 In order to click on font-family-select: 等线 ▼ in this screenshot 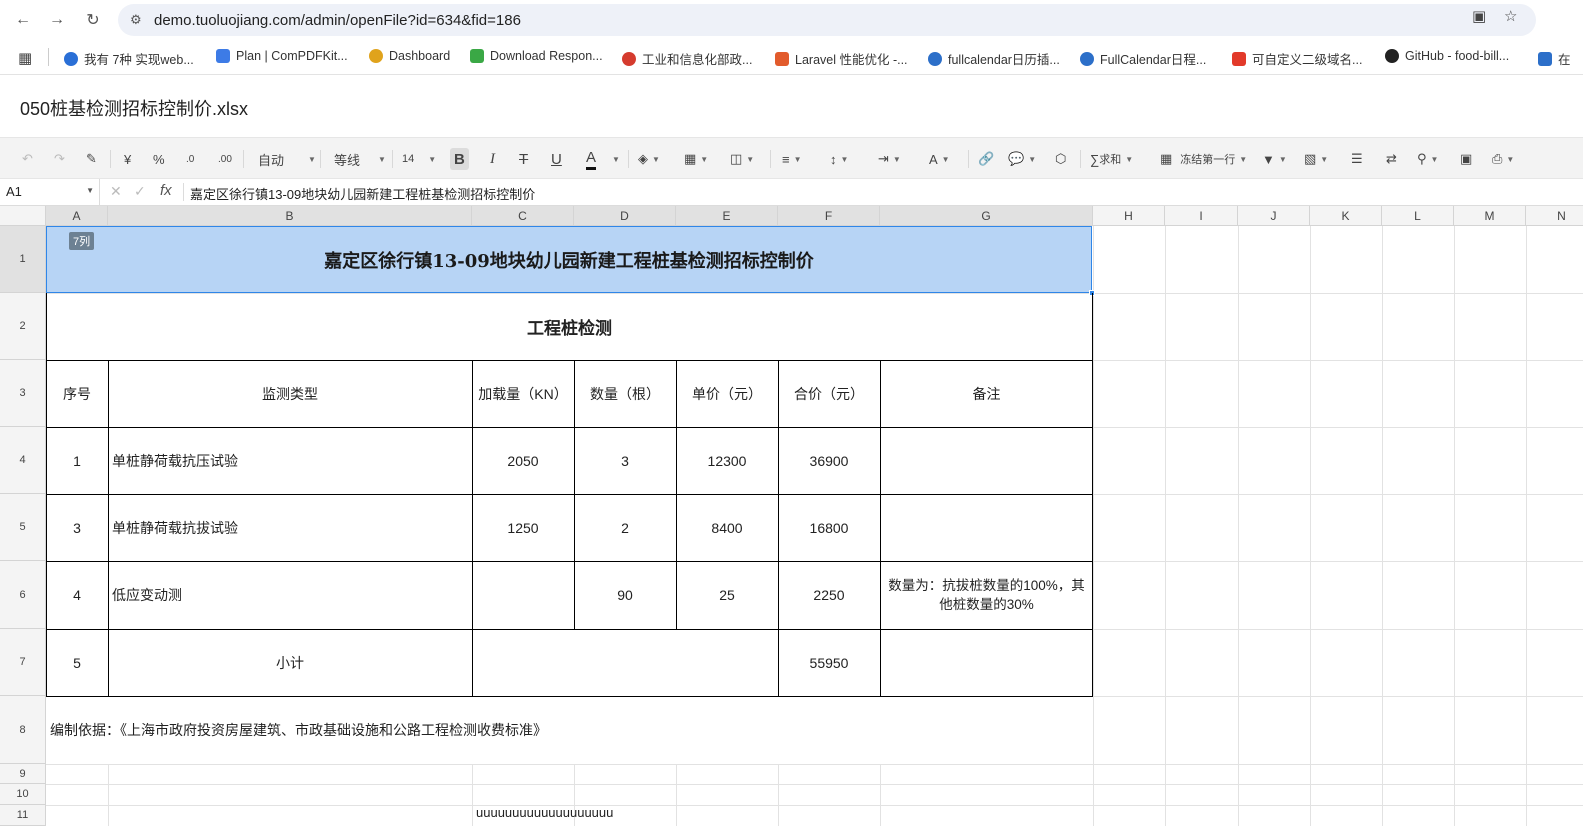, I will do `click(360, 159)`.